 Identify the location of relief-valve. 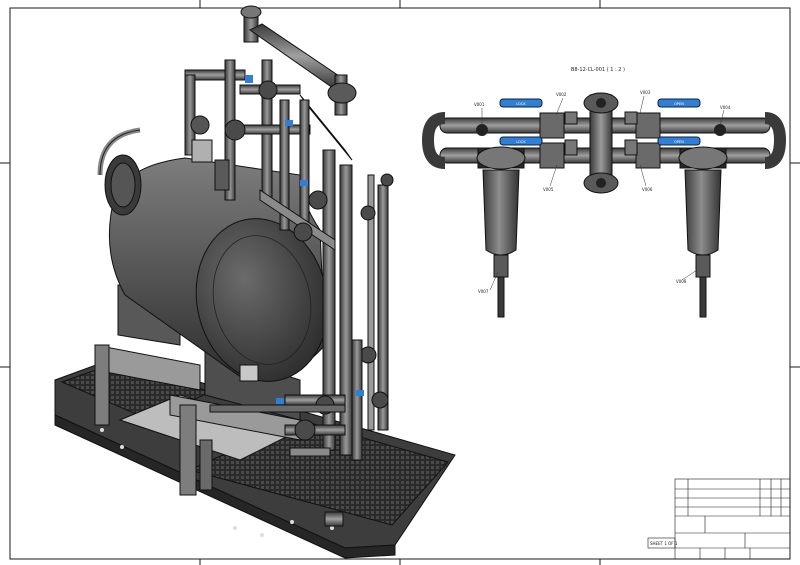
(342, 93).